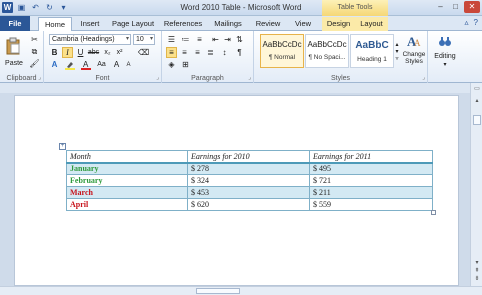  Describe the element at coordinates (128, 64) in the screenshot. I see `shrink-font-icon: A` at that location.